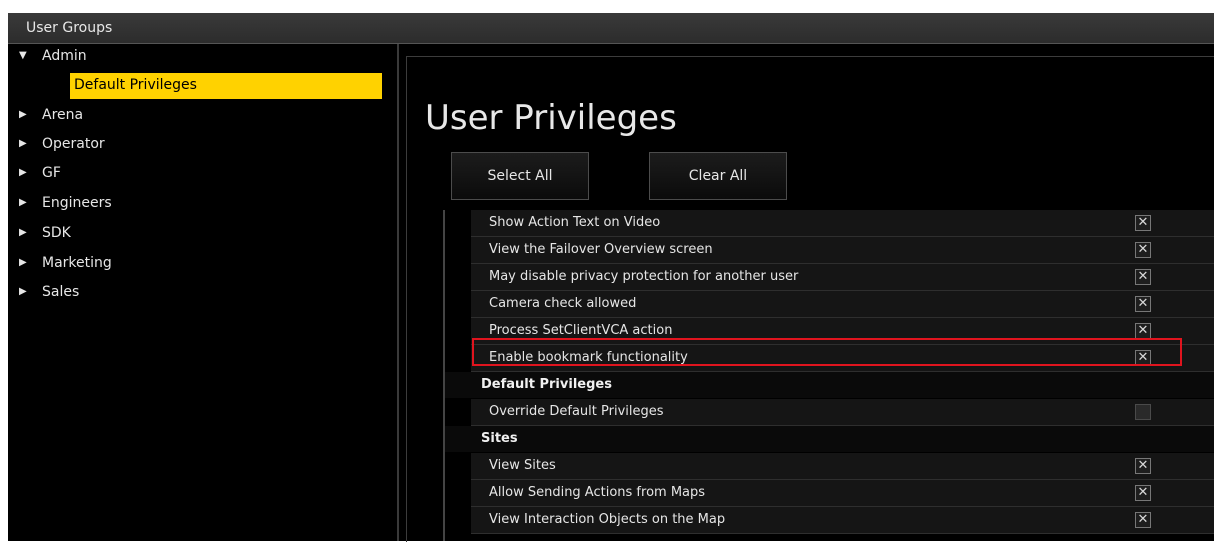 The height and width of the screenshot is (542, 1214). Describe the element at coordinates (61, 292) in the screenshot. I see `tree-item-label: Sales` at that location.